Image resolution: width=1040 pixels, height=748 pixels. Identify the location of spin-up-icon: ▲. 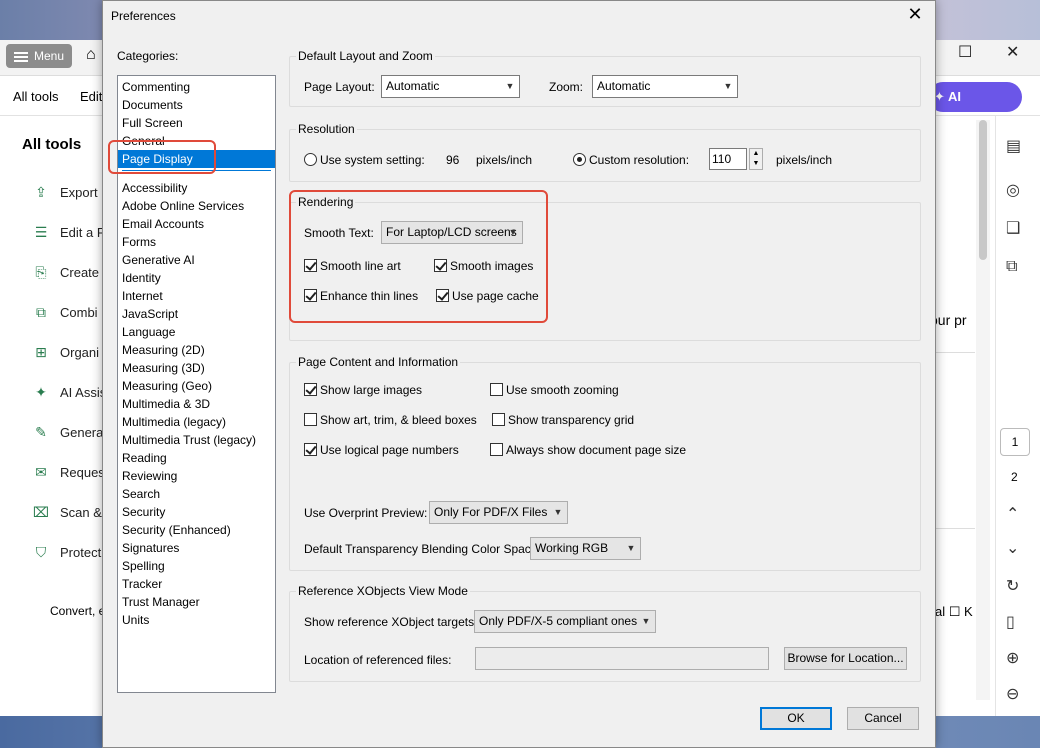
(756, 154).